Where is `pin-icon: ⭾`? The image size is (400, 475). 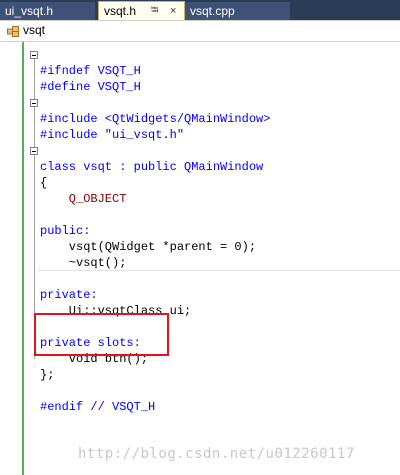
pin-icon: ⭾ is located at coordinates (155, 11).